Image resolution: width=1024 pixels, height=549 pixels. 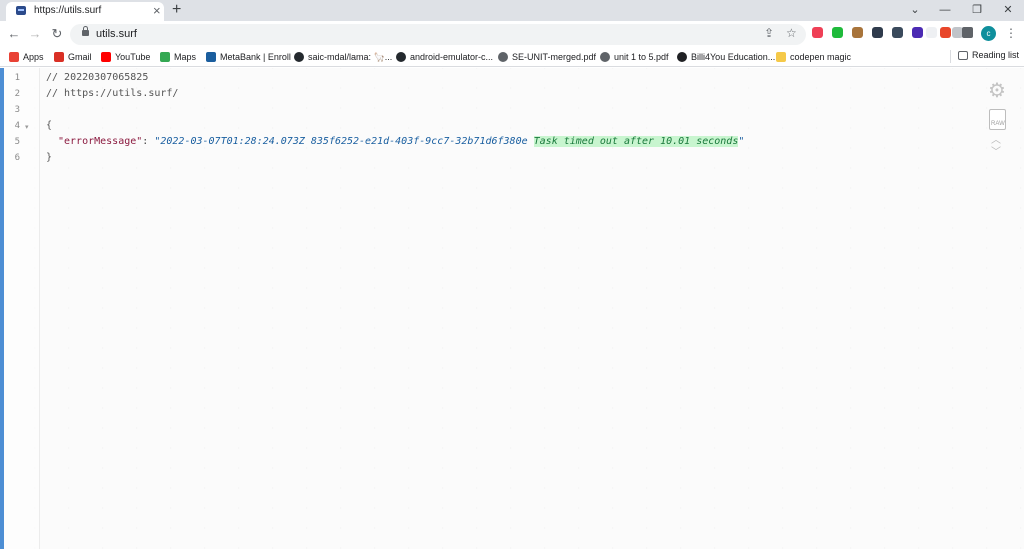 I want to click on ext-purple-icon, so click(x=917, y=32).